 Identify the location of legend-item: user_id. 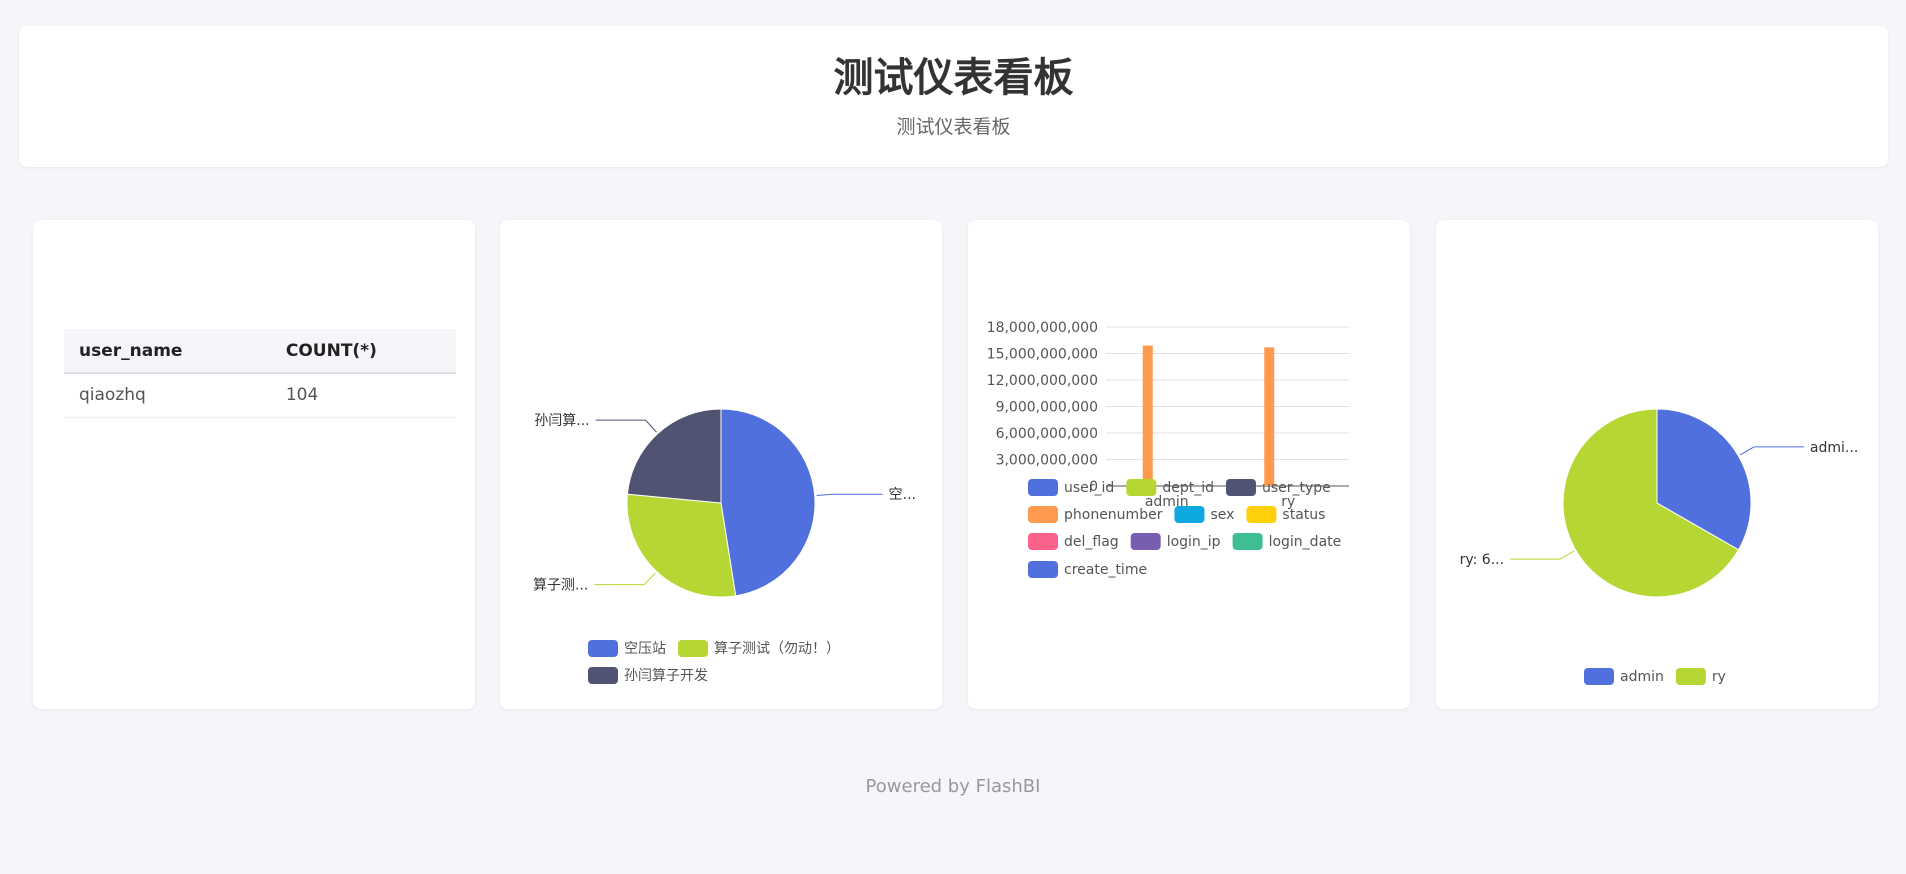
(1089, 488).